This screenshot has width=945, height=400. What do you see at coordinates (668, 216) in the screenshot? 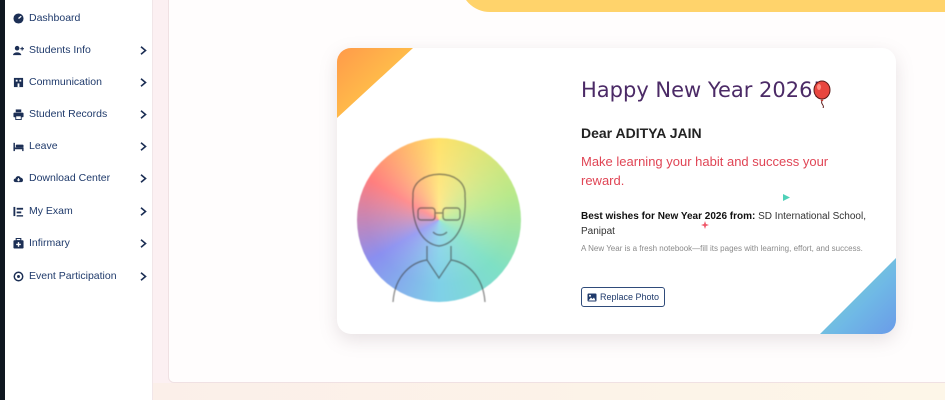
I see `wishes-label: Best wishes for New Year 2026 from:` at bounding box center [668, 216].